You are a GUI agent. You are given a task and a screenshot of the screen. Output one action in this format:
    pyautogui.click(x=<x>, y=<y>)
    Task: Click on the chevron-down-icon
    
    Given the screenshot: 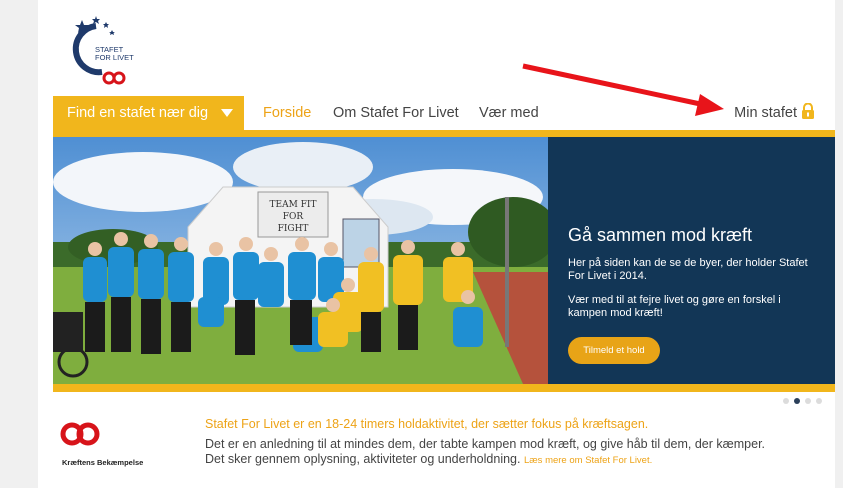 What is the action you would take?
    pyautogui.click(x=227, y=113)
    